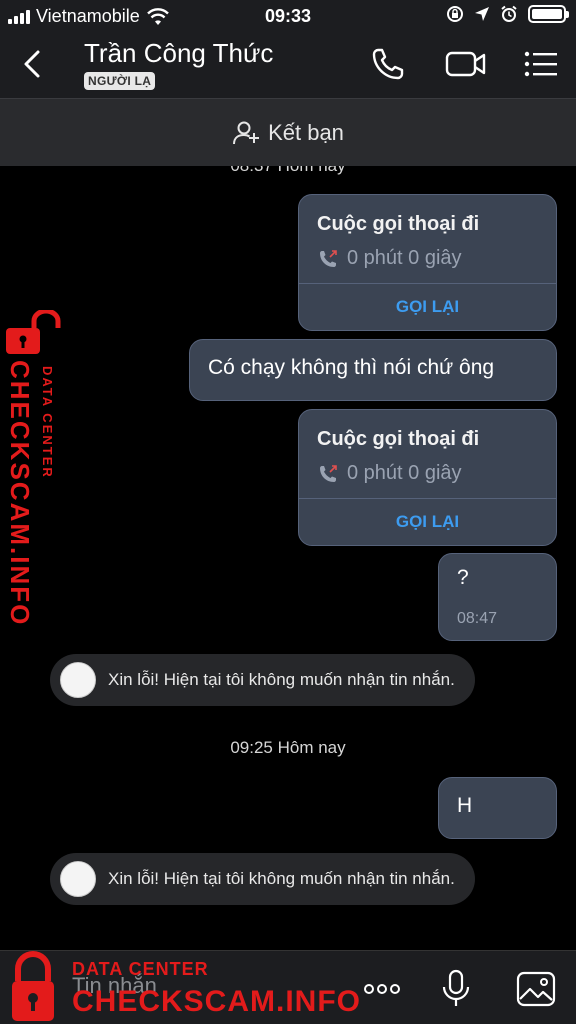  Describe the element at coordinates (288, 747) in the screenshot. I see `timestamp-divider: 09:25 Hôm nay` at that location.